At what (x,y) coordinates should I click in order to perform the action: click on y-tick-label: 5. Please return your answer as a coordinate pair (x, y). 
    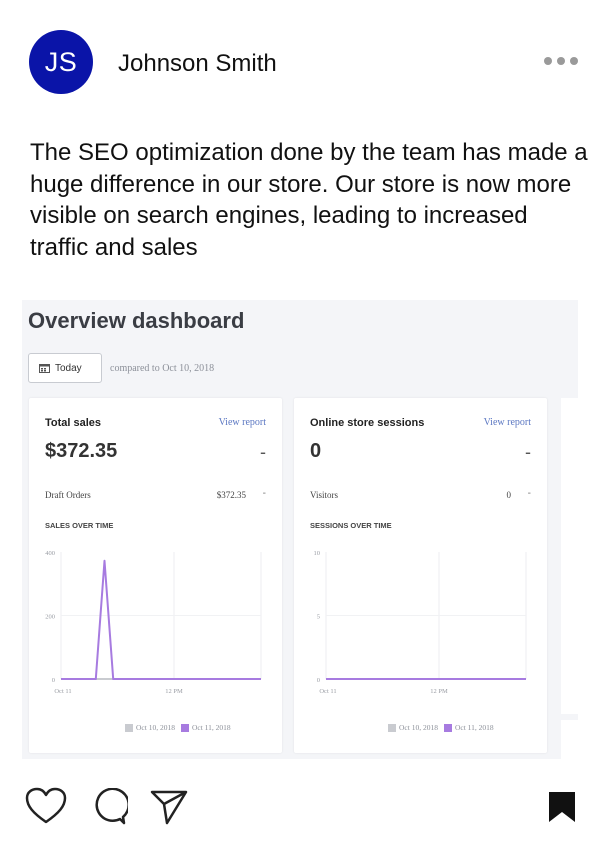
    Looking at the image, I should click on (318, 617).